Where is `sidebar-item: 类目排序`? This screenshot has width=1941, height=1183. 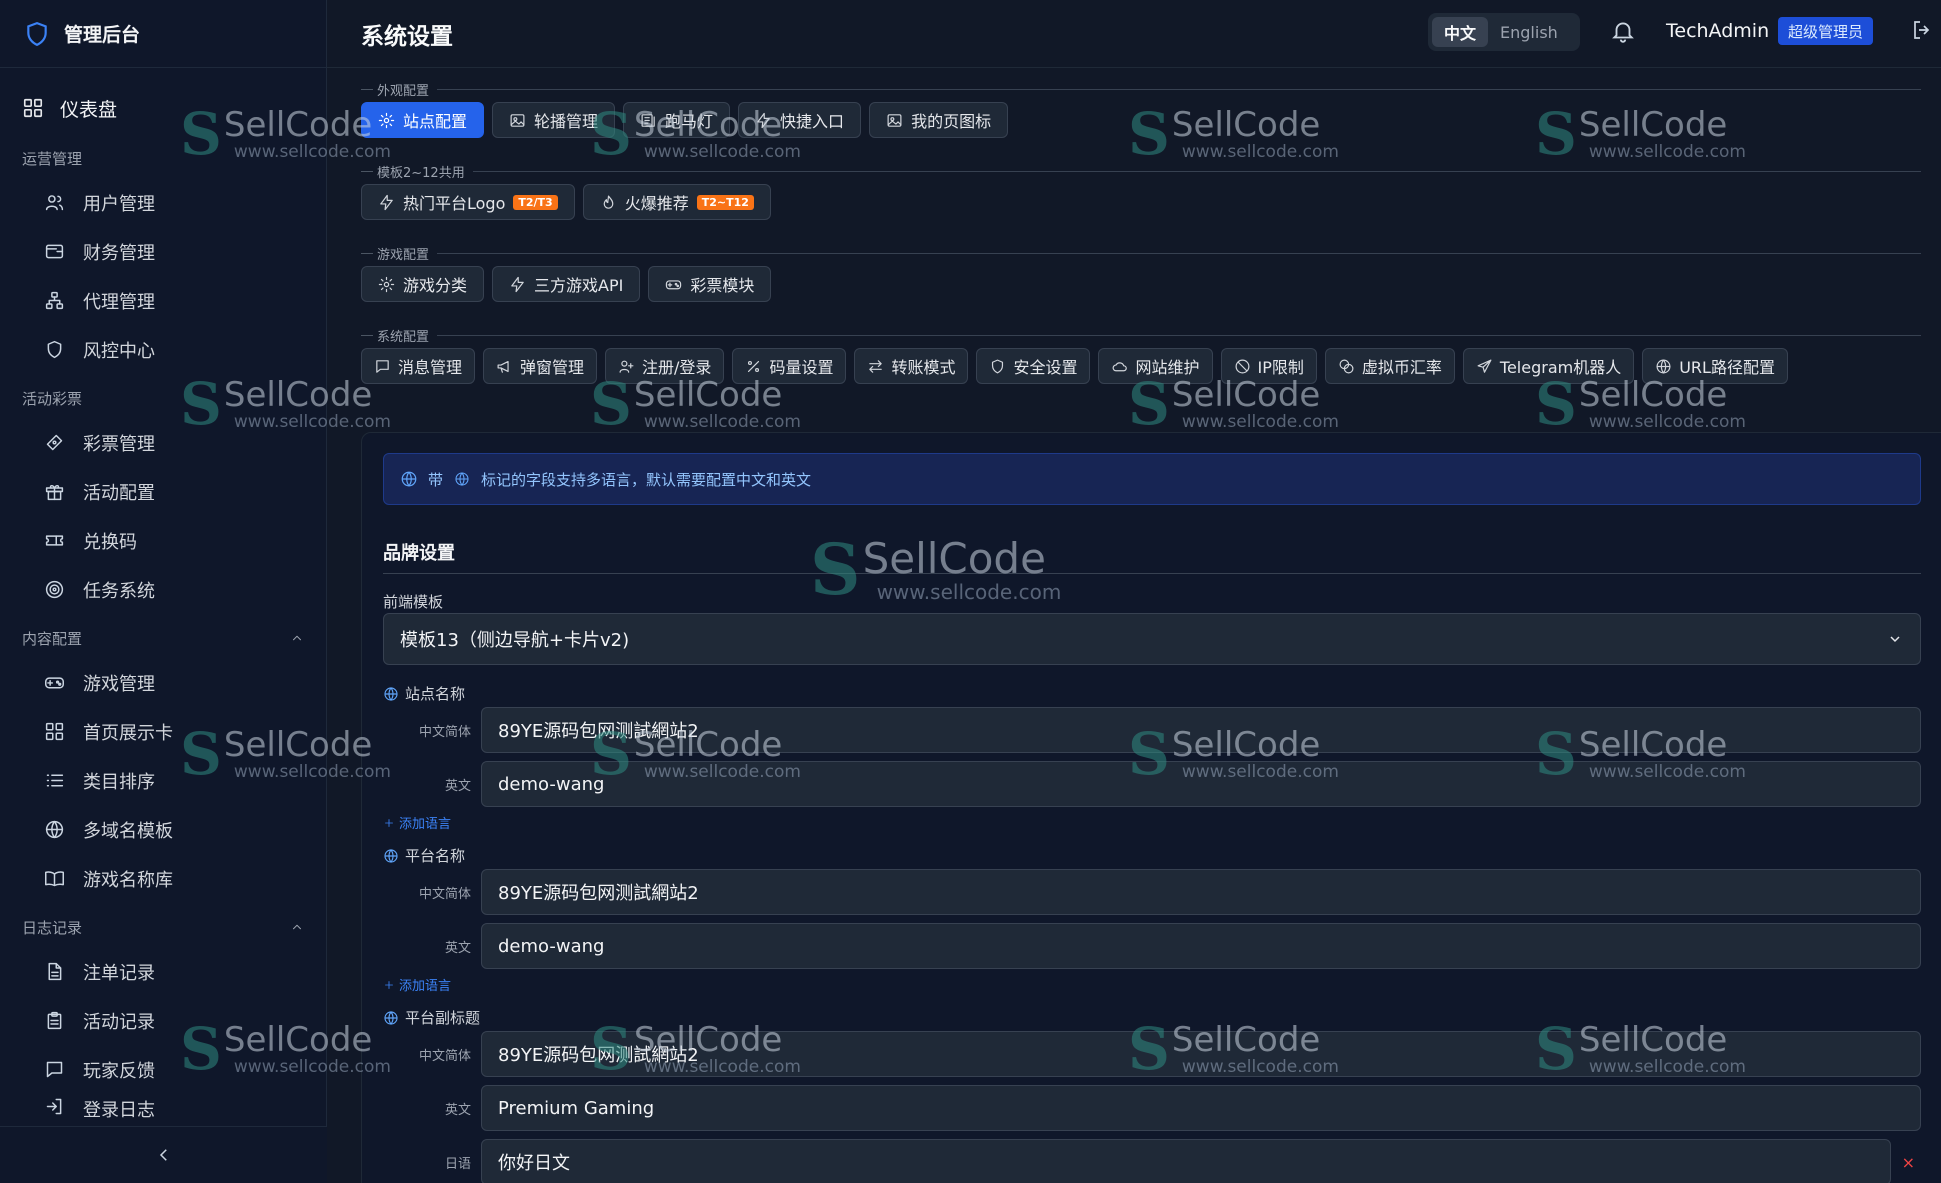
sidebar-item: 类目排序 is located at coordinates (163, 780).